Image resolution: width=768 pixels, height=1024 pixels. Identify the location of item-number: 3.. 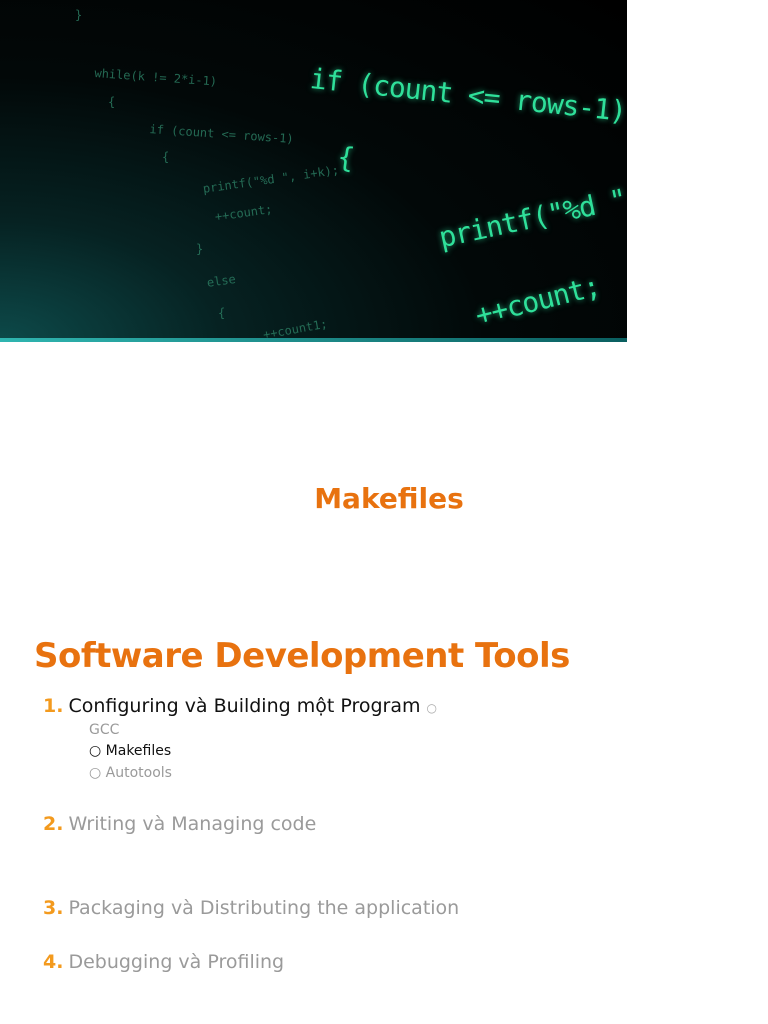
(53, 908).